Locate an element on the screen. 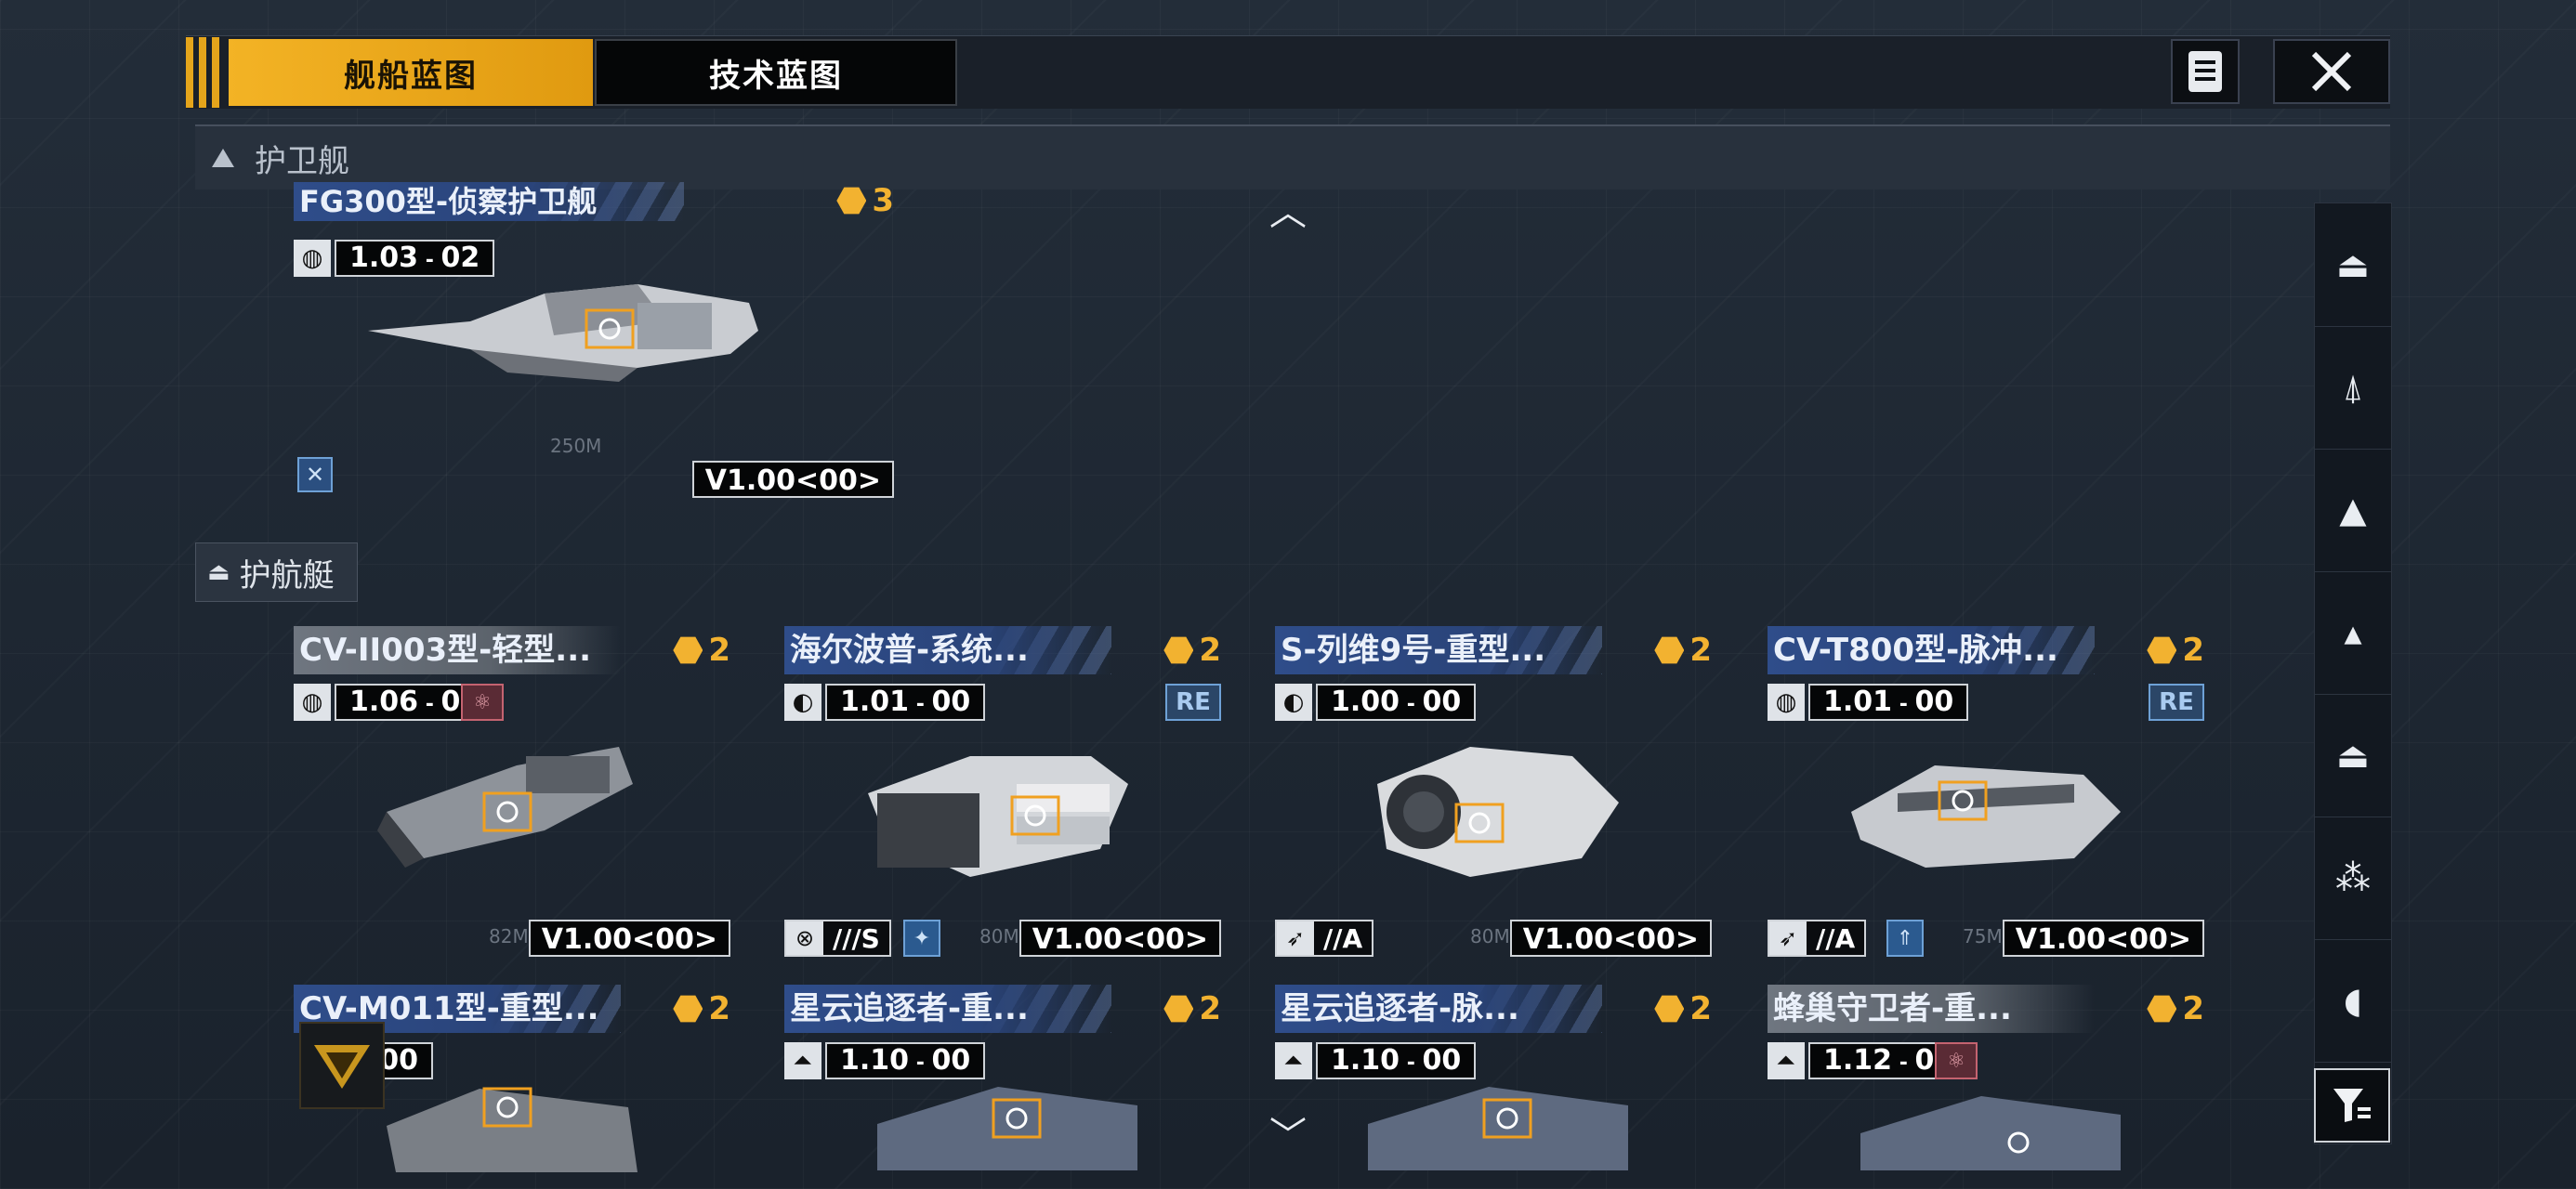 Image resolution: width=2576 pixels, height=1189 pixels. section-header-corvette: ⏏ 护航艇 is located at coordinates (276, 572).